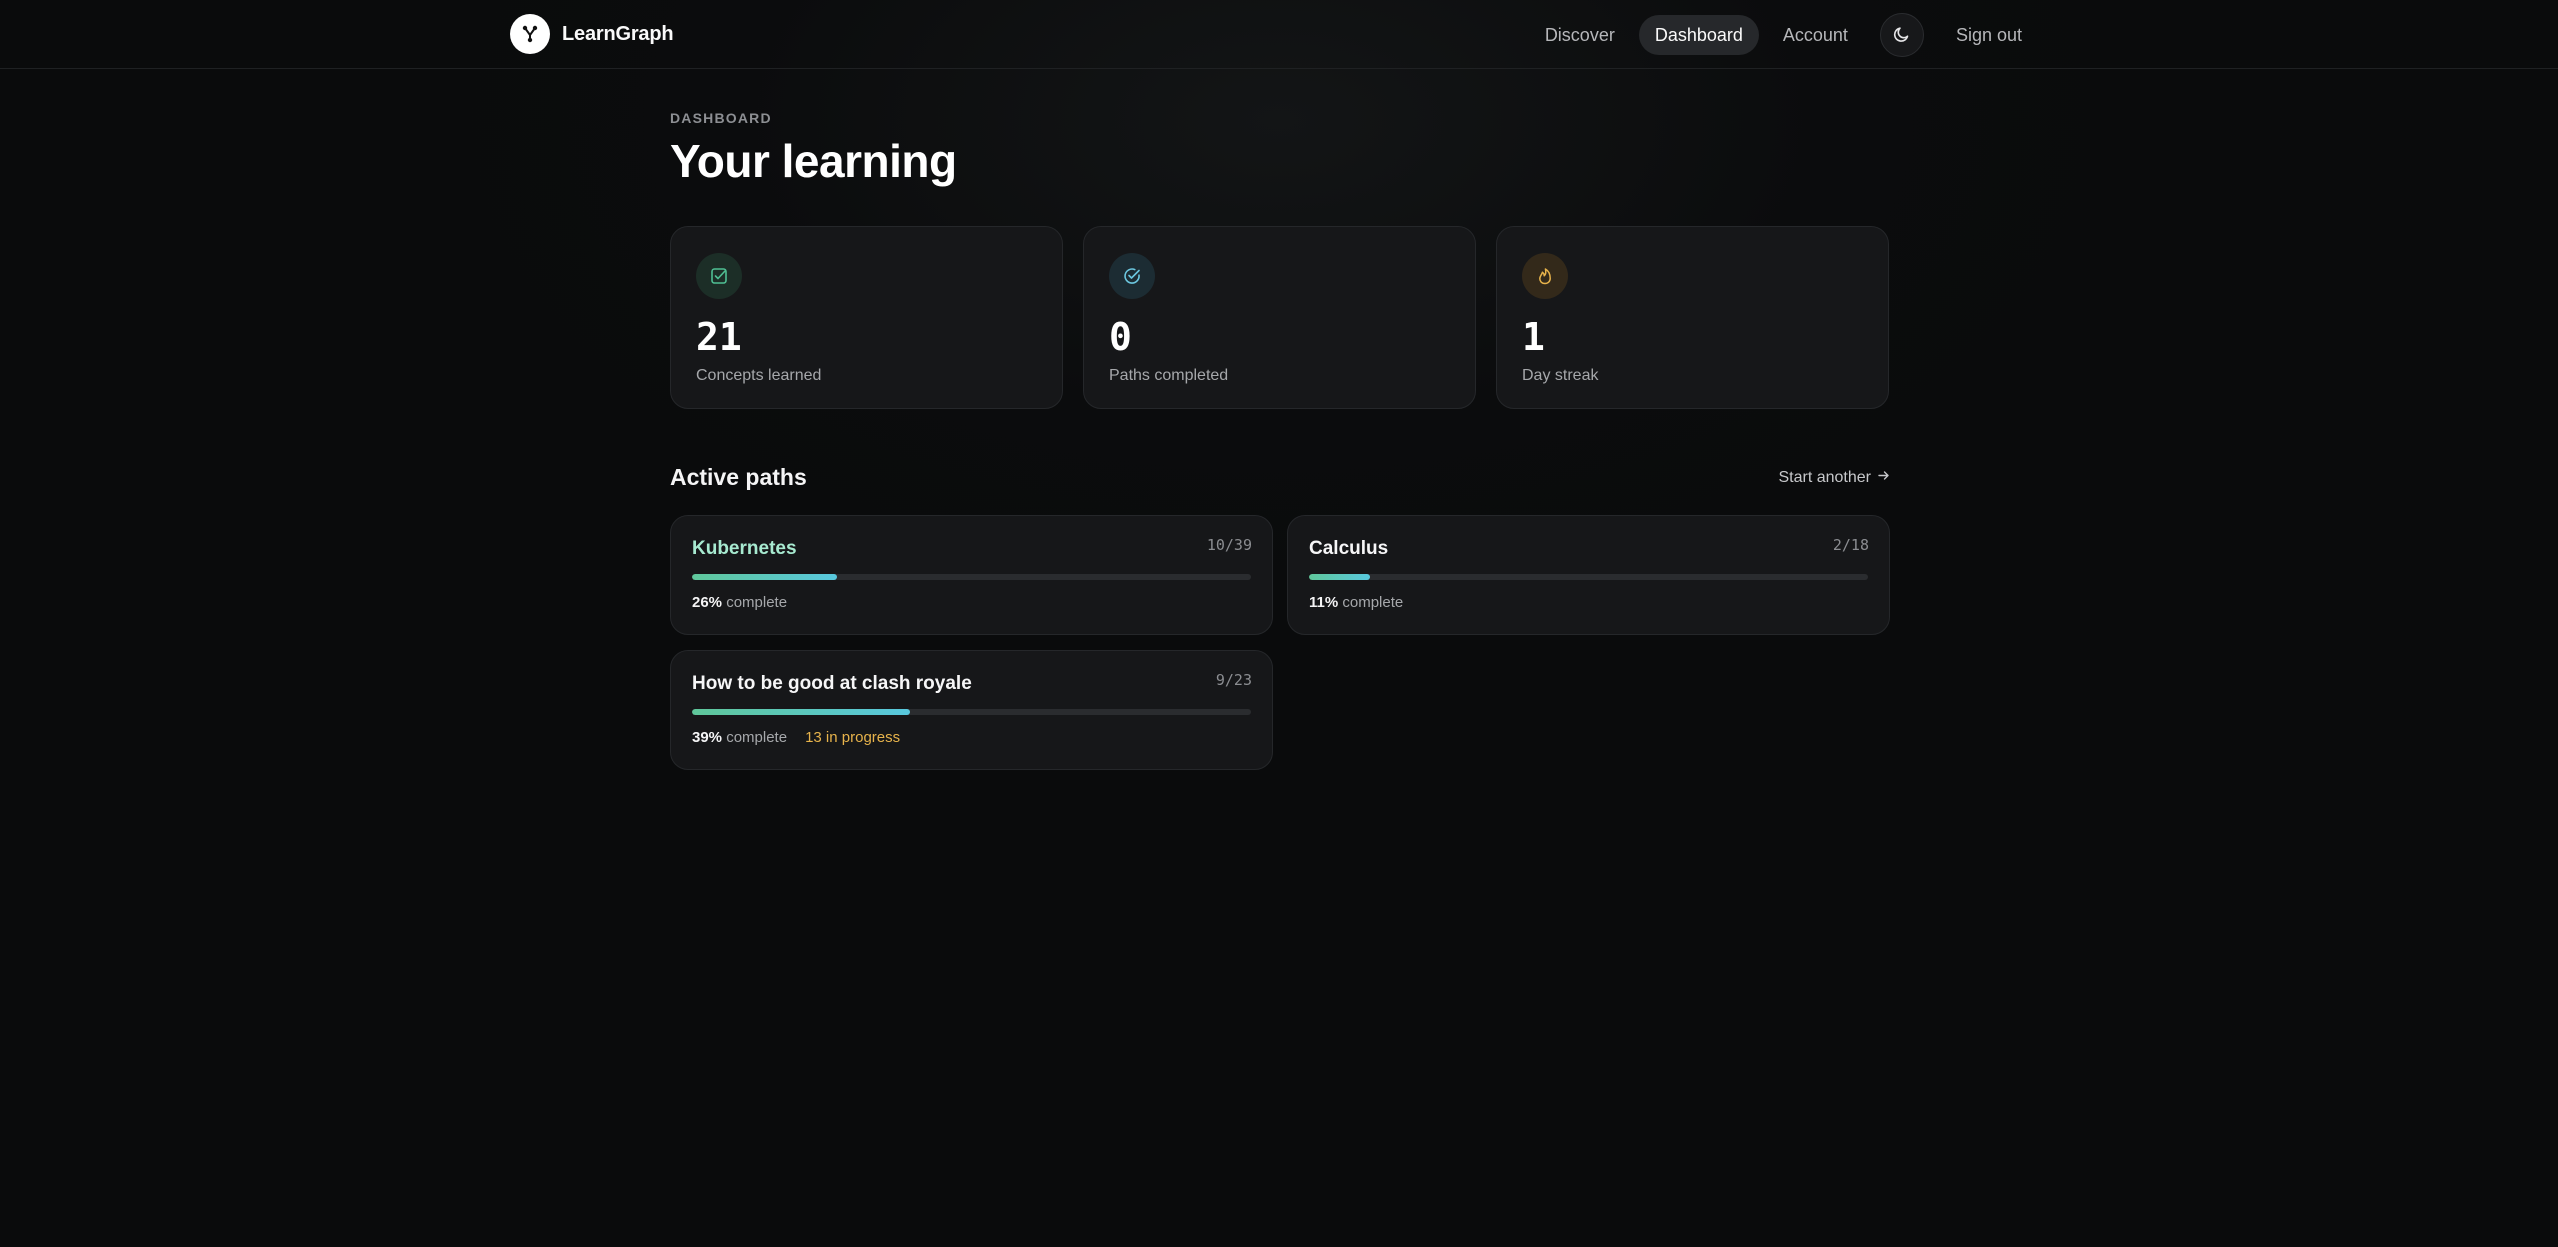 The width and height of the screenshot is (2558, 1247). What do you see at coordinates (1349, 548) in the screenshot?
I see `path-title: Calculus` at bounding box center [1349, 548].